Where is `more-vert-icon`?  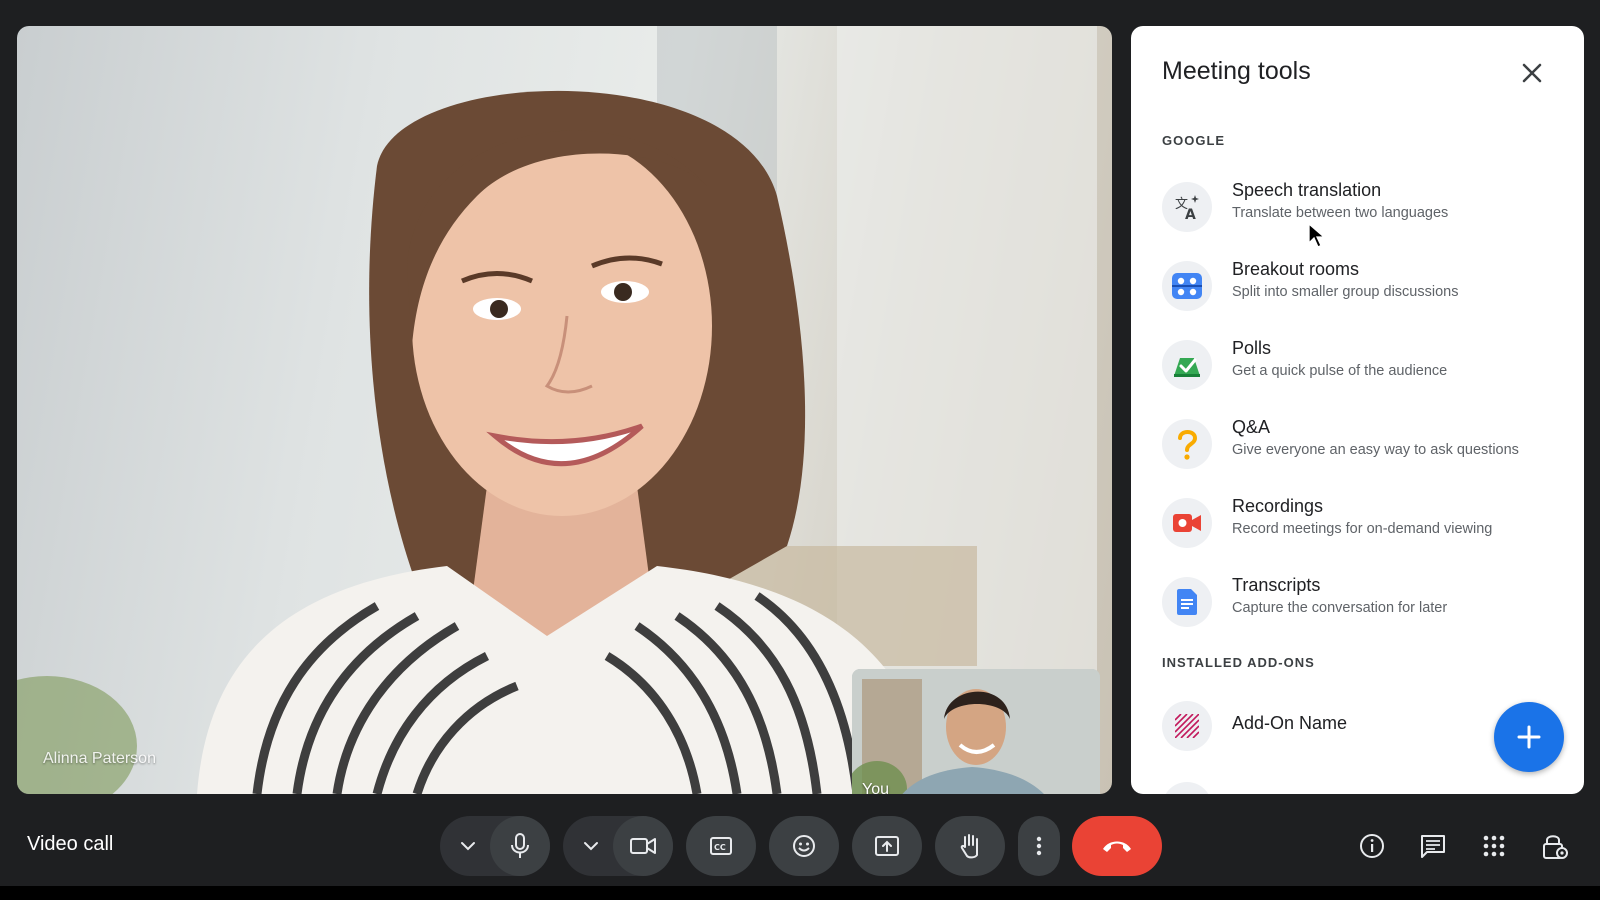 more-vert-icon is located at coordinates (1039, 846).